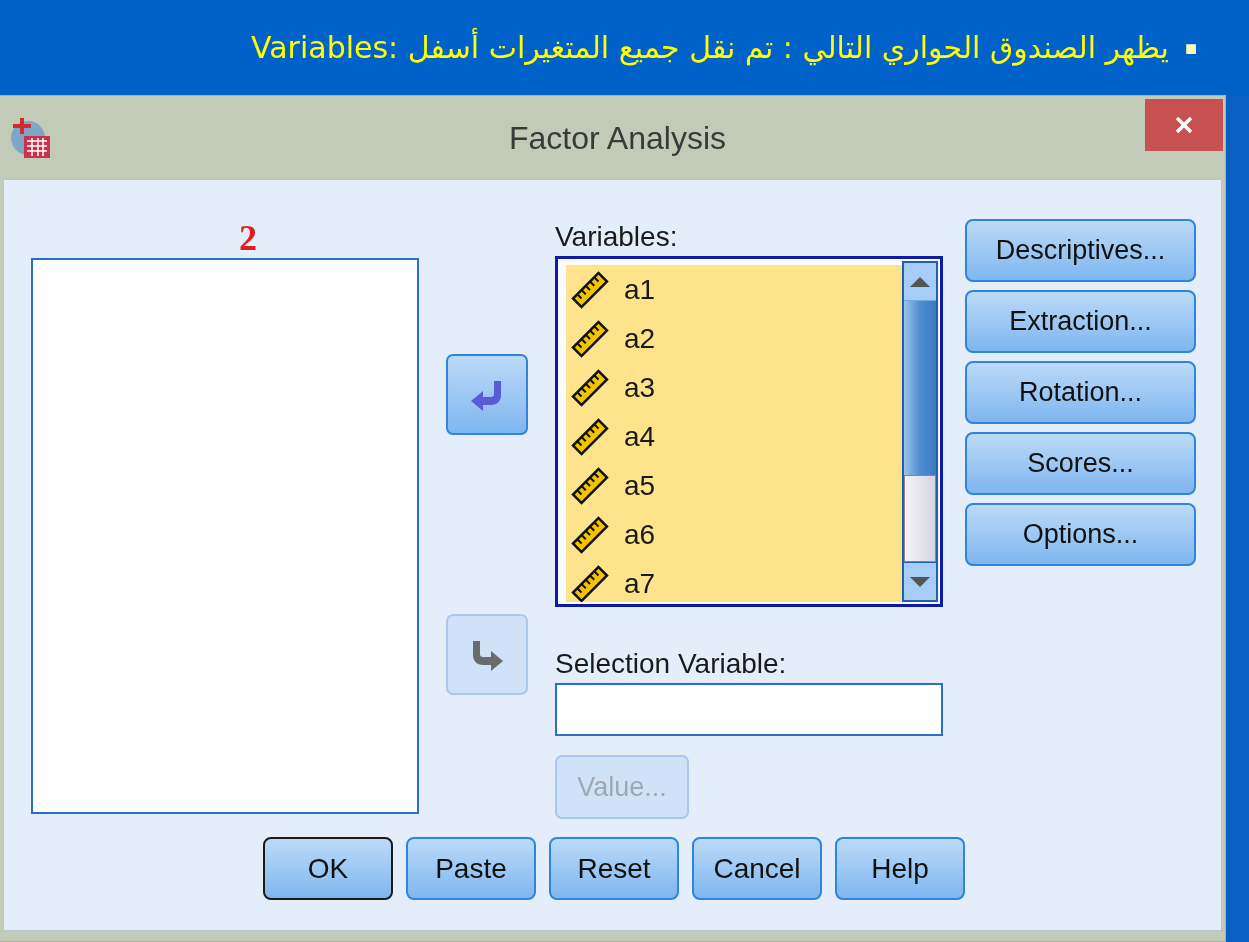  Describe the element at coordinates (734, 338) in the screenshot. I see `variable-item: a2` at that location.